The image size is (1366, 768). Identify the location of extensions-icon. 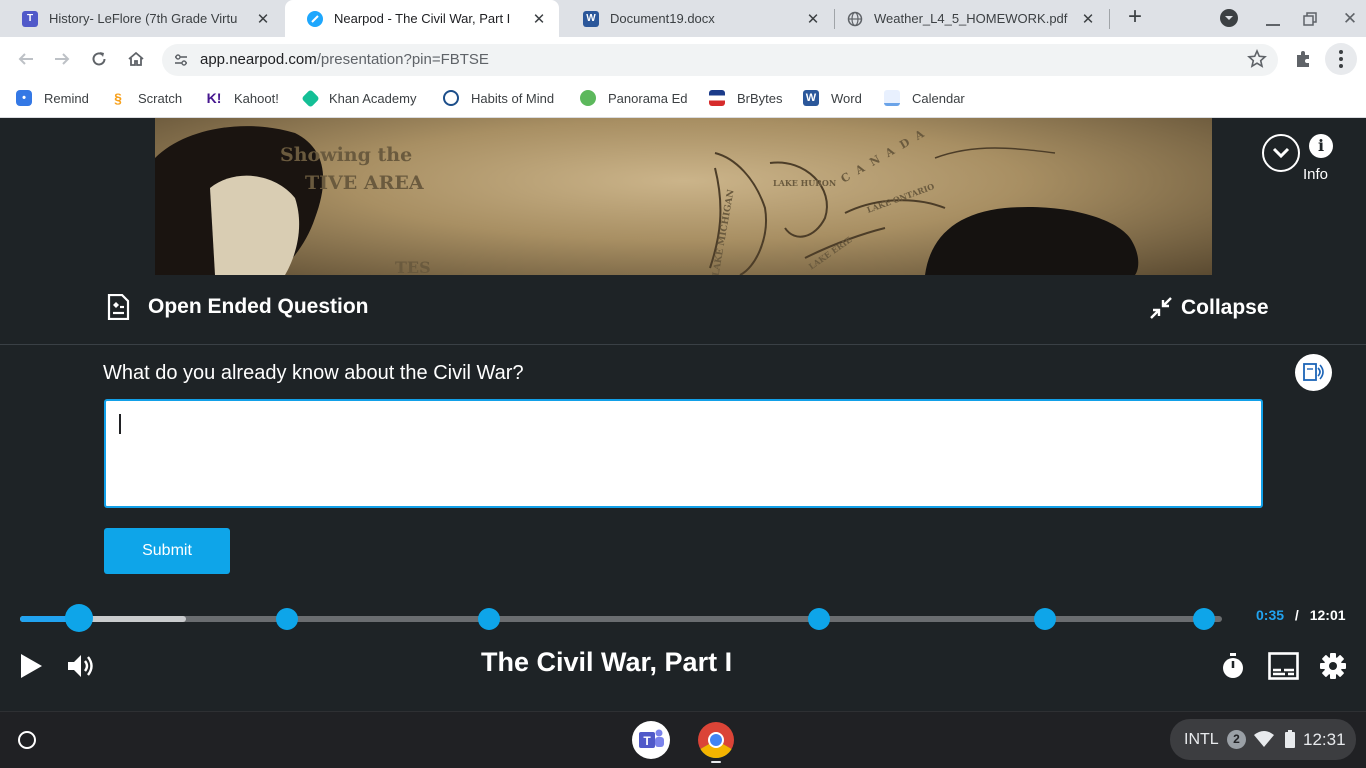
(1303, 59).